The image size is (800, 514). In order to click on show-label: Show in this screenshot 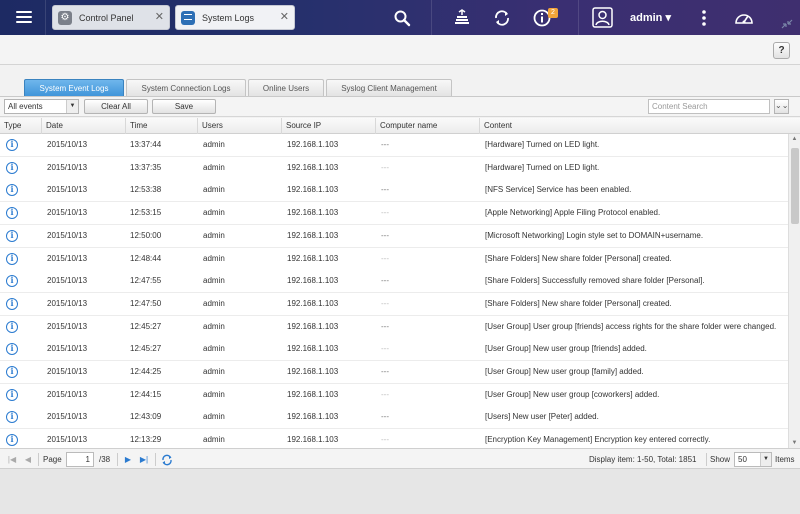, I will do `click(720, 459)`.